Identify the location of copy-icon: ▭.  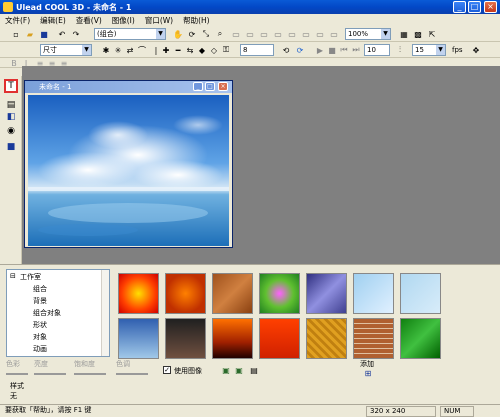
(292, 34).